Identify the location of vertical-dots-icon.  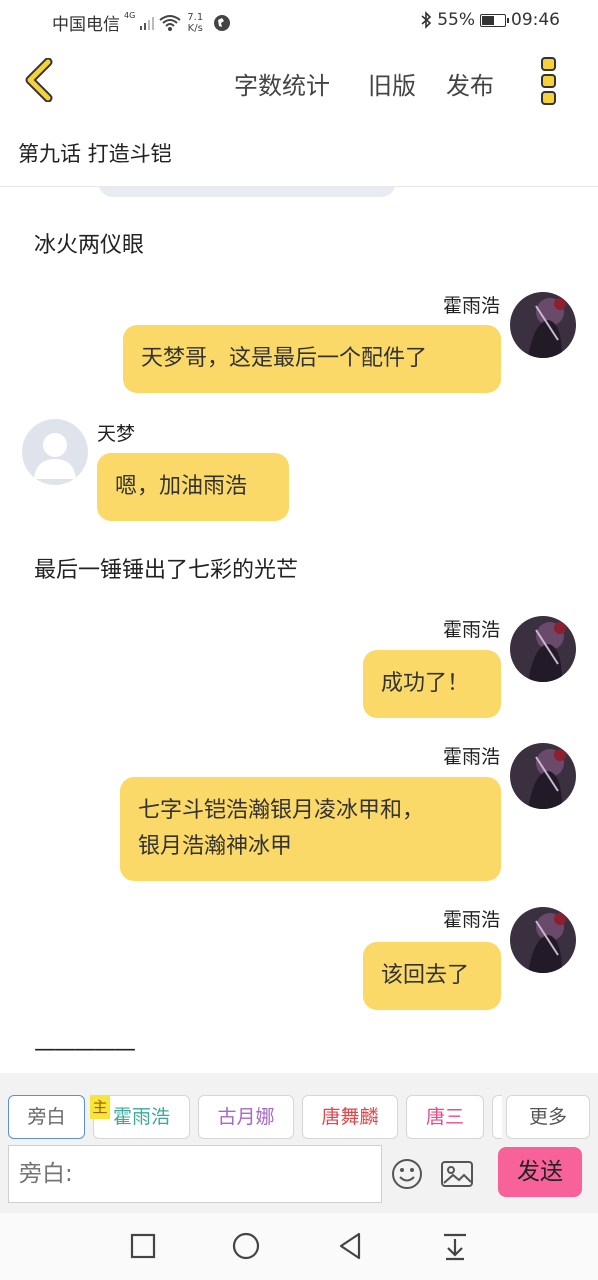
(548, 81).